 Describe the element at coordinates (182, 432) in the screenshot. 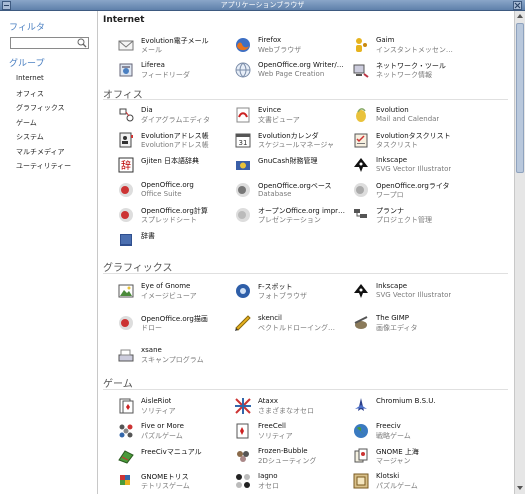

I see `app-five-or-more: Five or More パズルゲーム` at that location.